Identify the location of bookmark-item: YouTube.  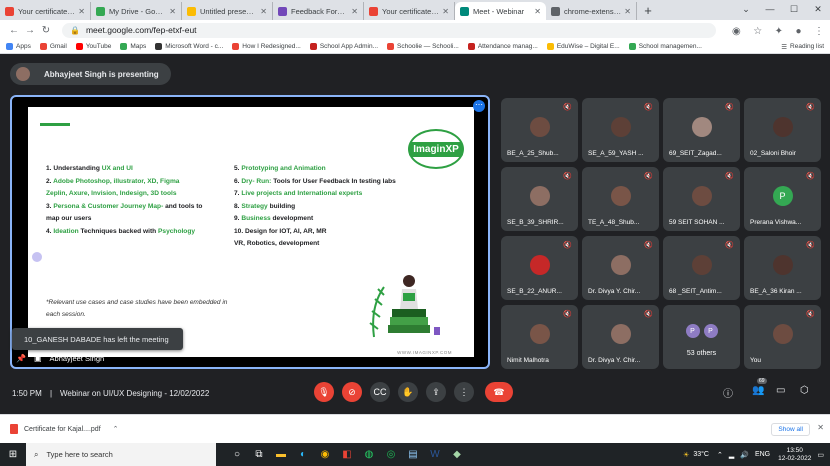
(93, 46).